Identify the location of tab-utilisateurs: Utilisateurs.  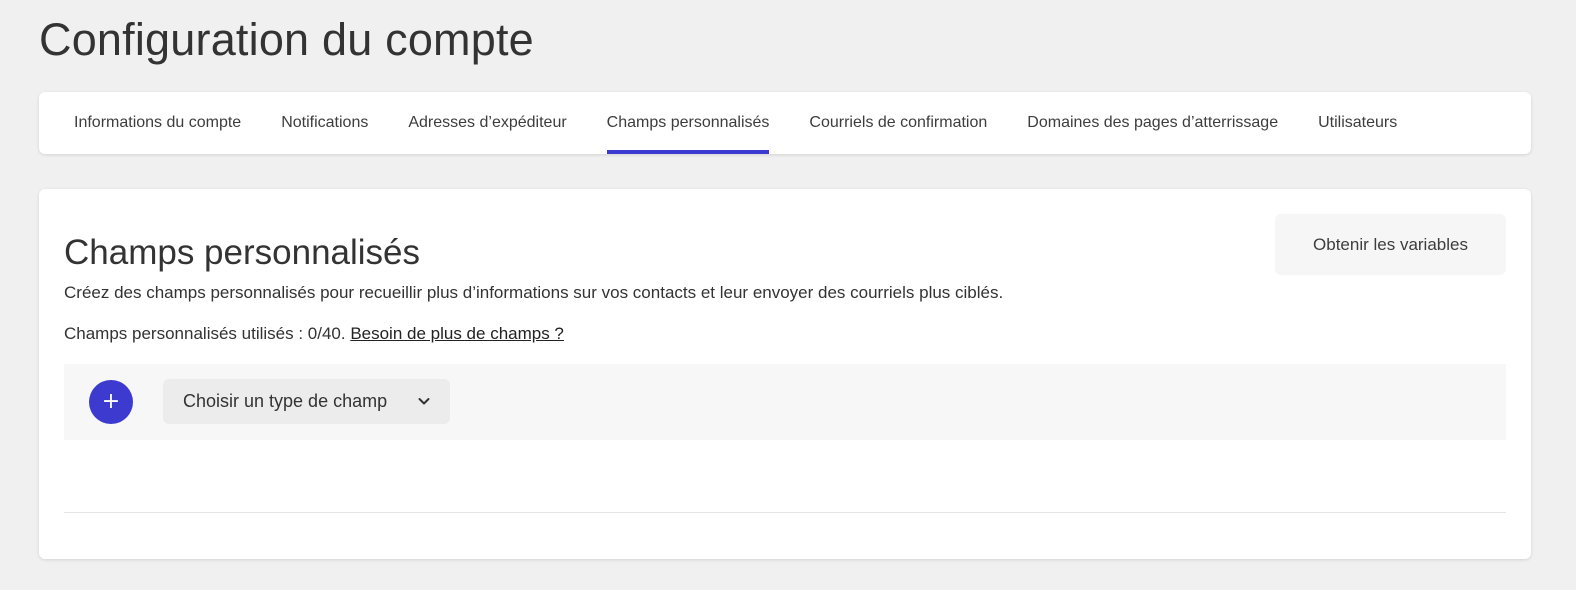
(1357, 123).